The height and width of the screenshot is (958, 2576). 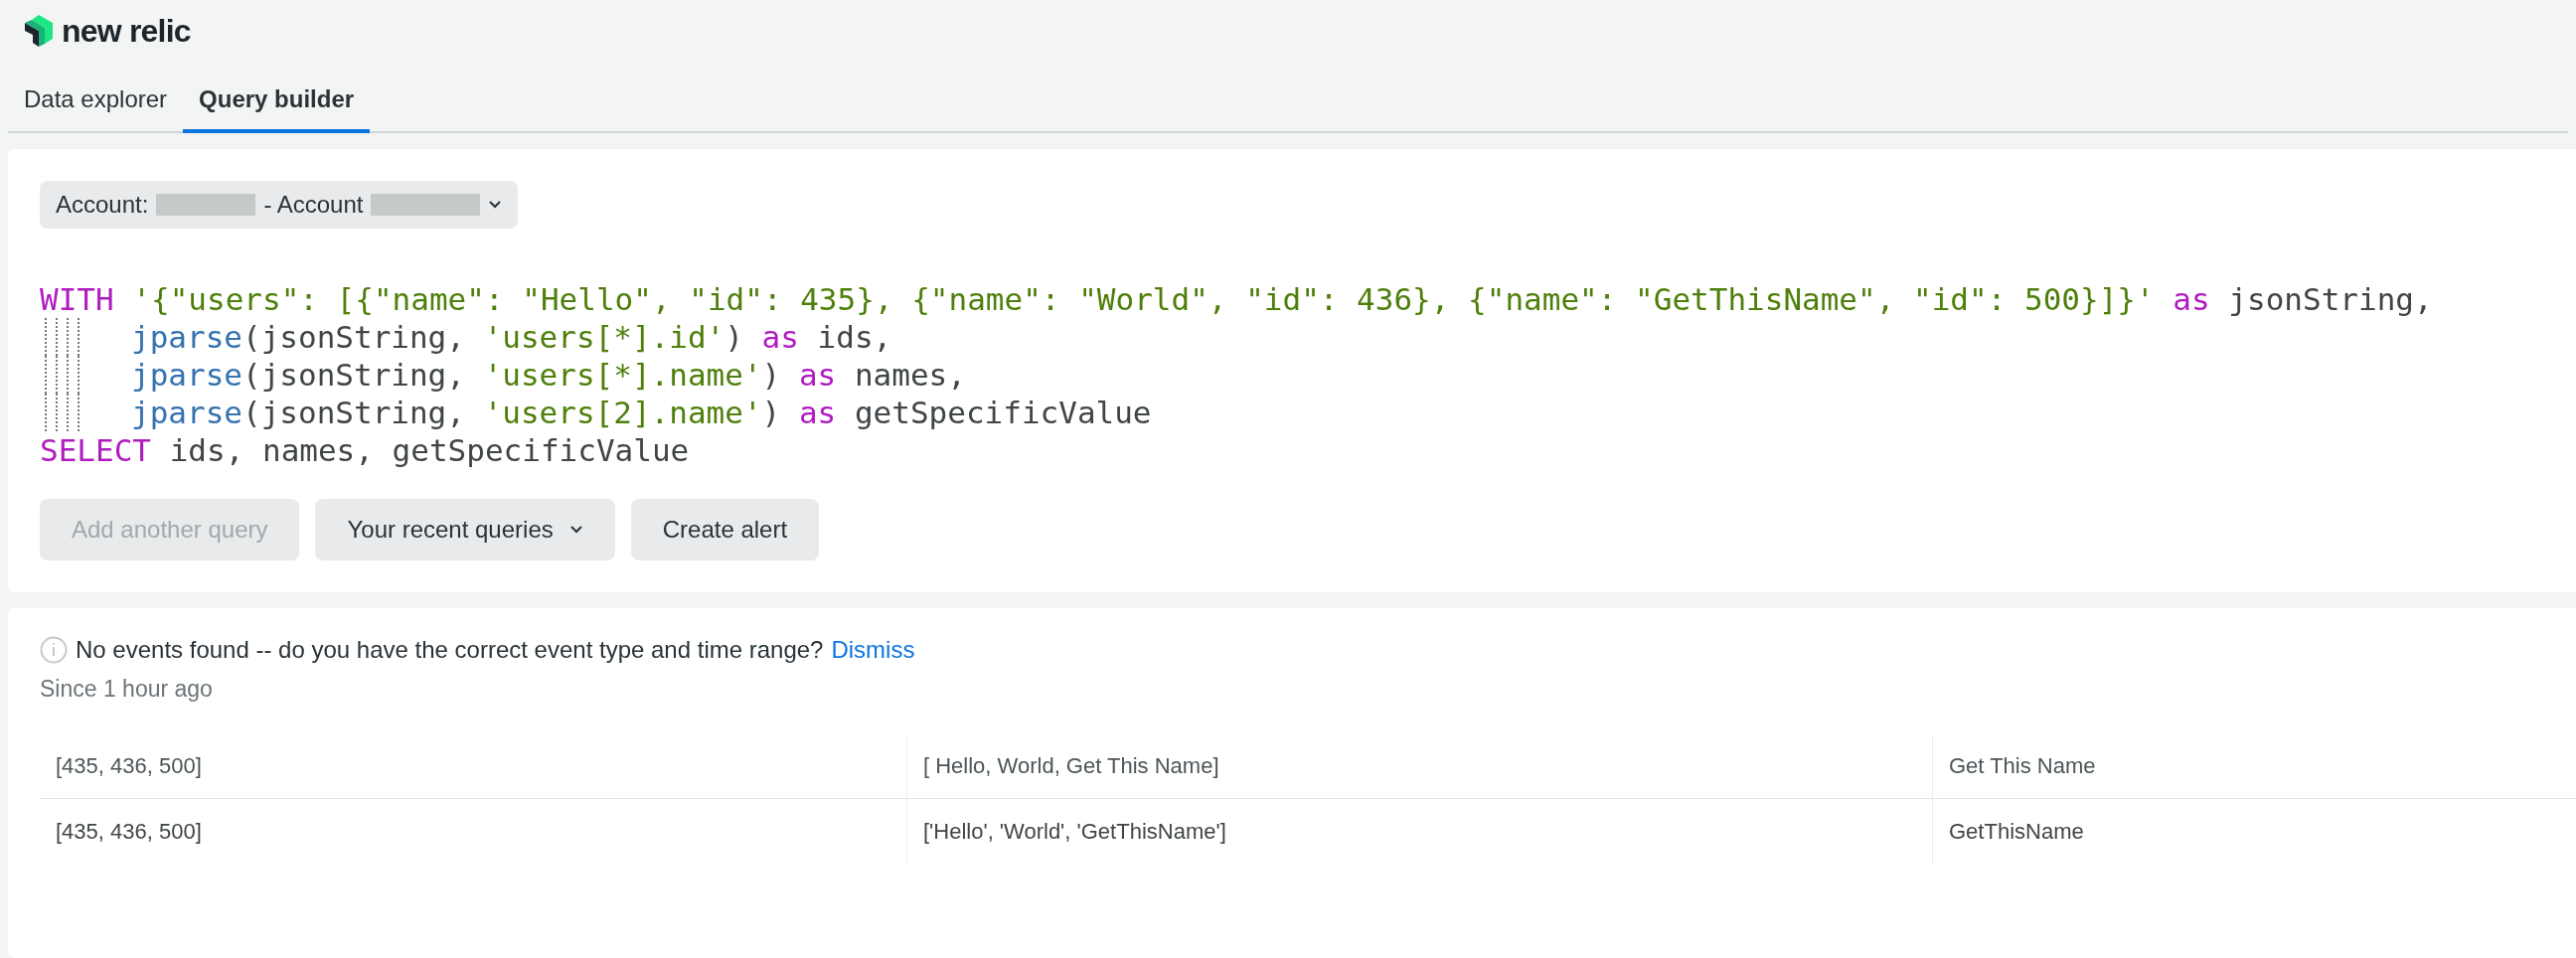 What do you see at coordinates (873, 650) in the screenshot?
I see `dismiss-link: Dismiss` at bounding box center [873, 650].